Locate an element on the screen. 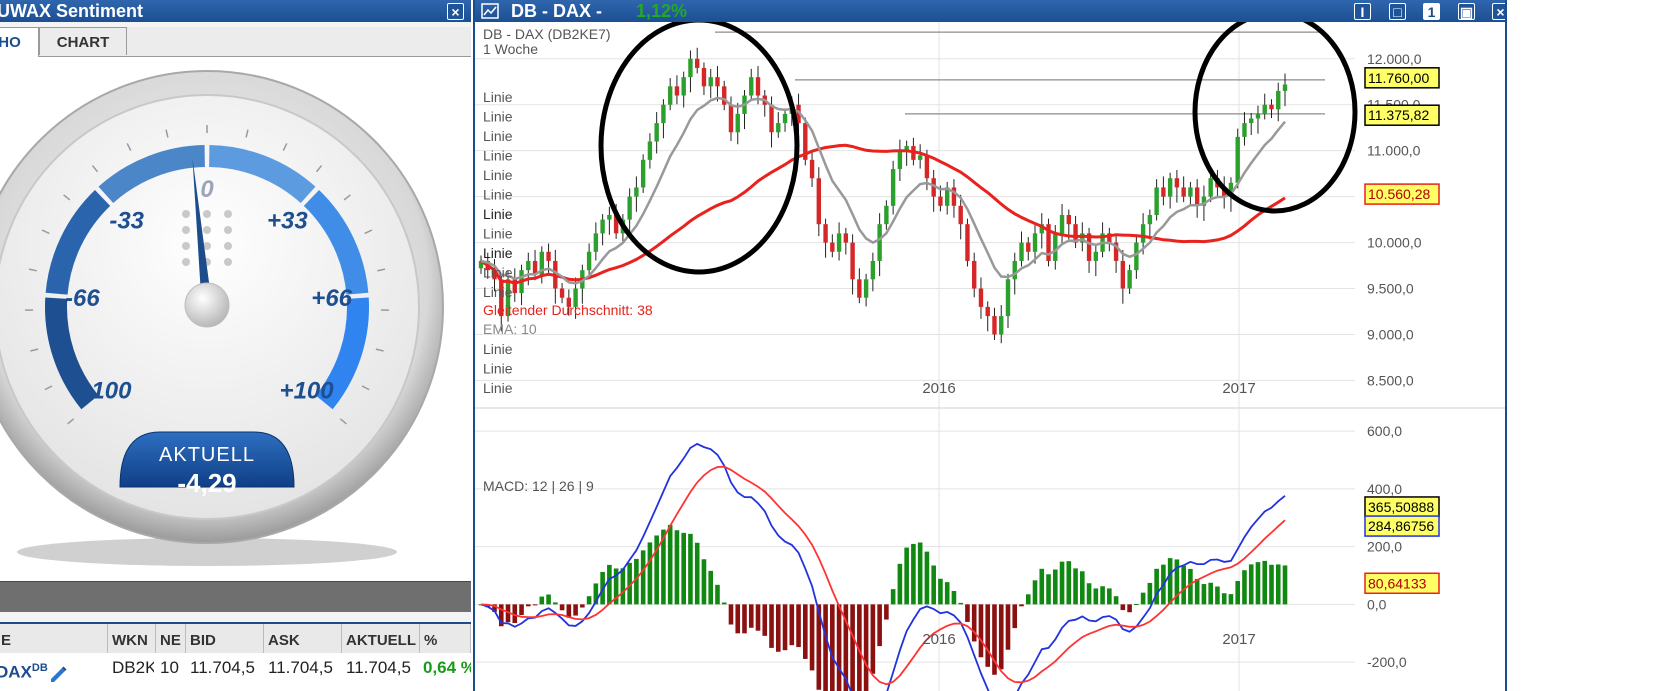 This screenshot has width=1663, height=691. tab-tacho: HO is located at coordinates (19, 42).